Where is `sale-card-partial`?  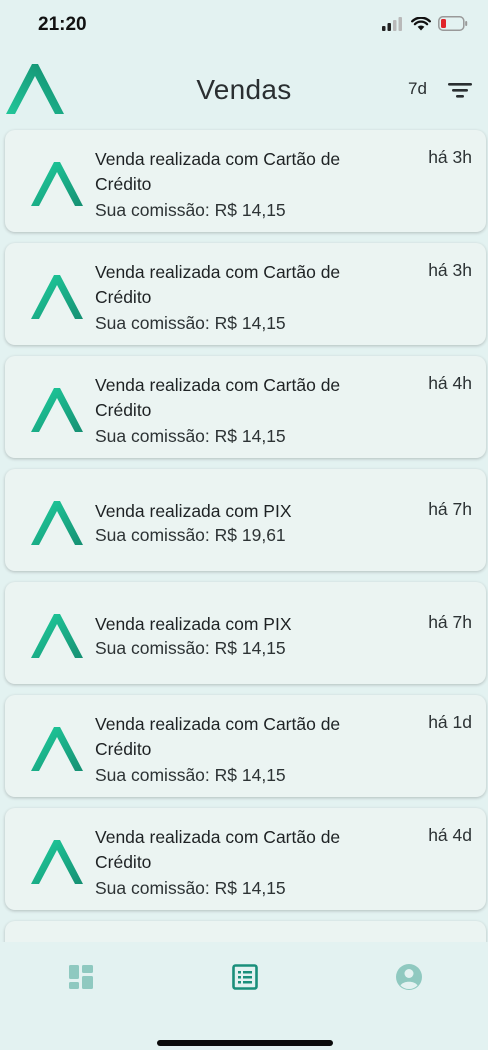 sale-card-partial is located at coordinates (245, 931).